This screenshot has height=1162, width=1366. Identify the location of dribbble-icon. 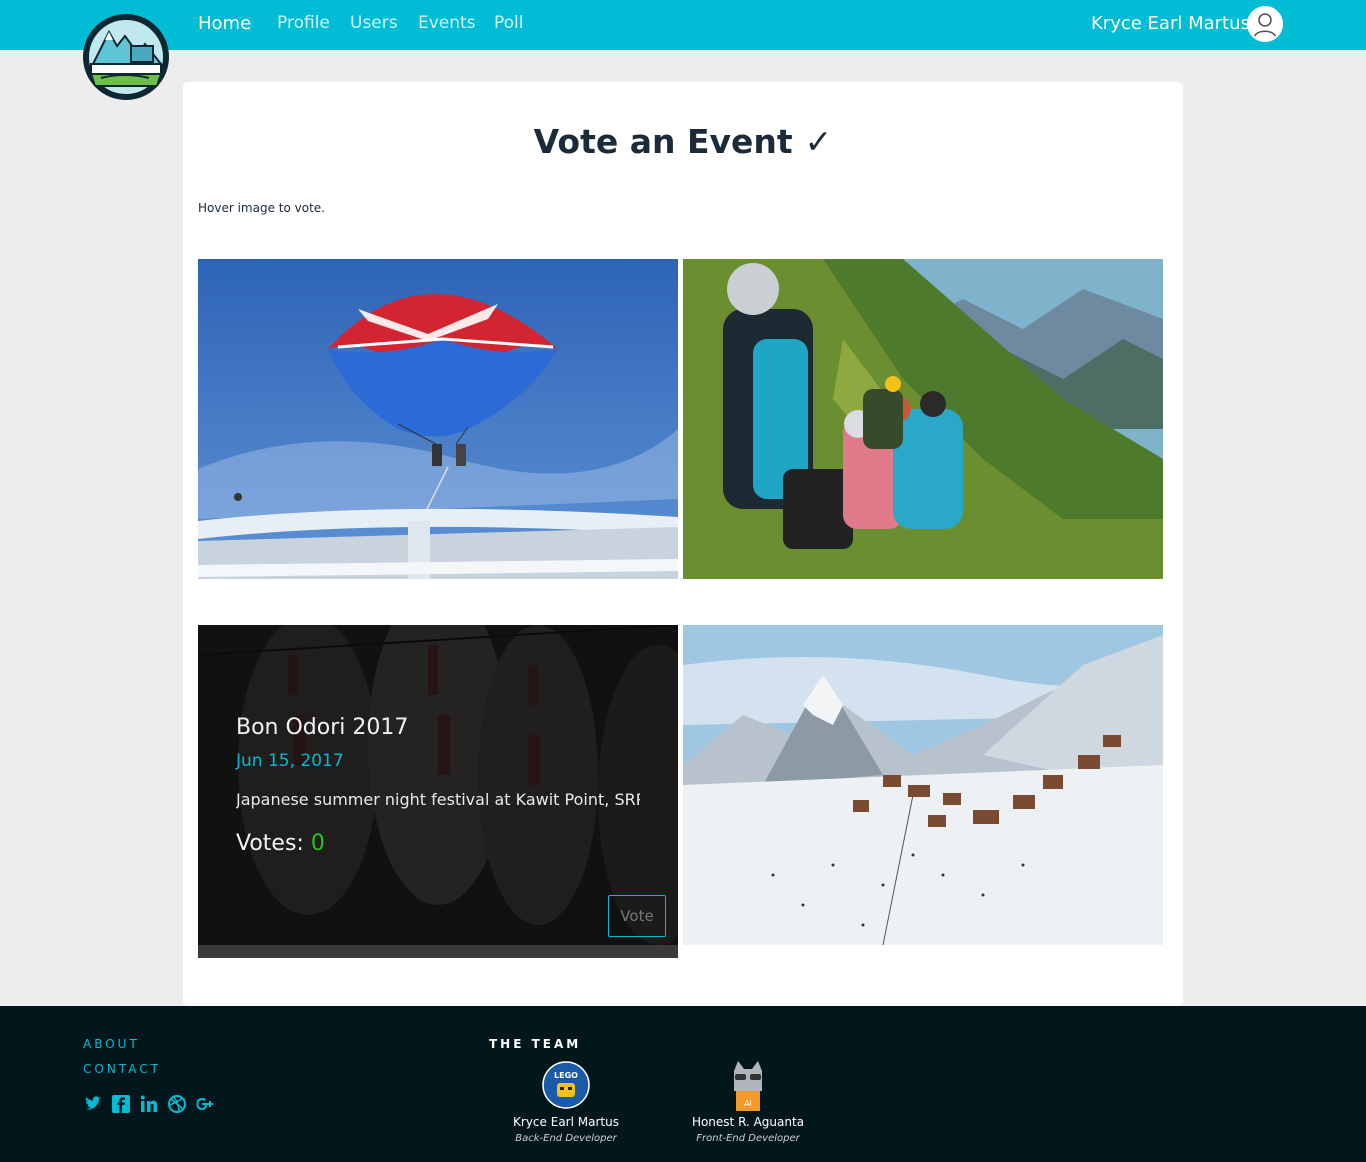
(177, 1104).